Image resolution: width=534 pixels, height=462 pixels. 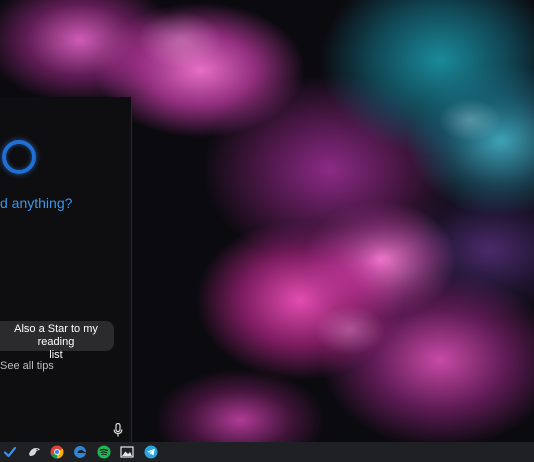 What do you see at coordinates (10, 452) in the screenshot?
I see `todo-check-icon` at bounding box center [10, 452].